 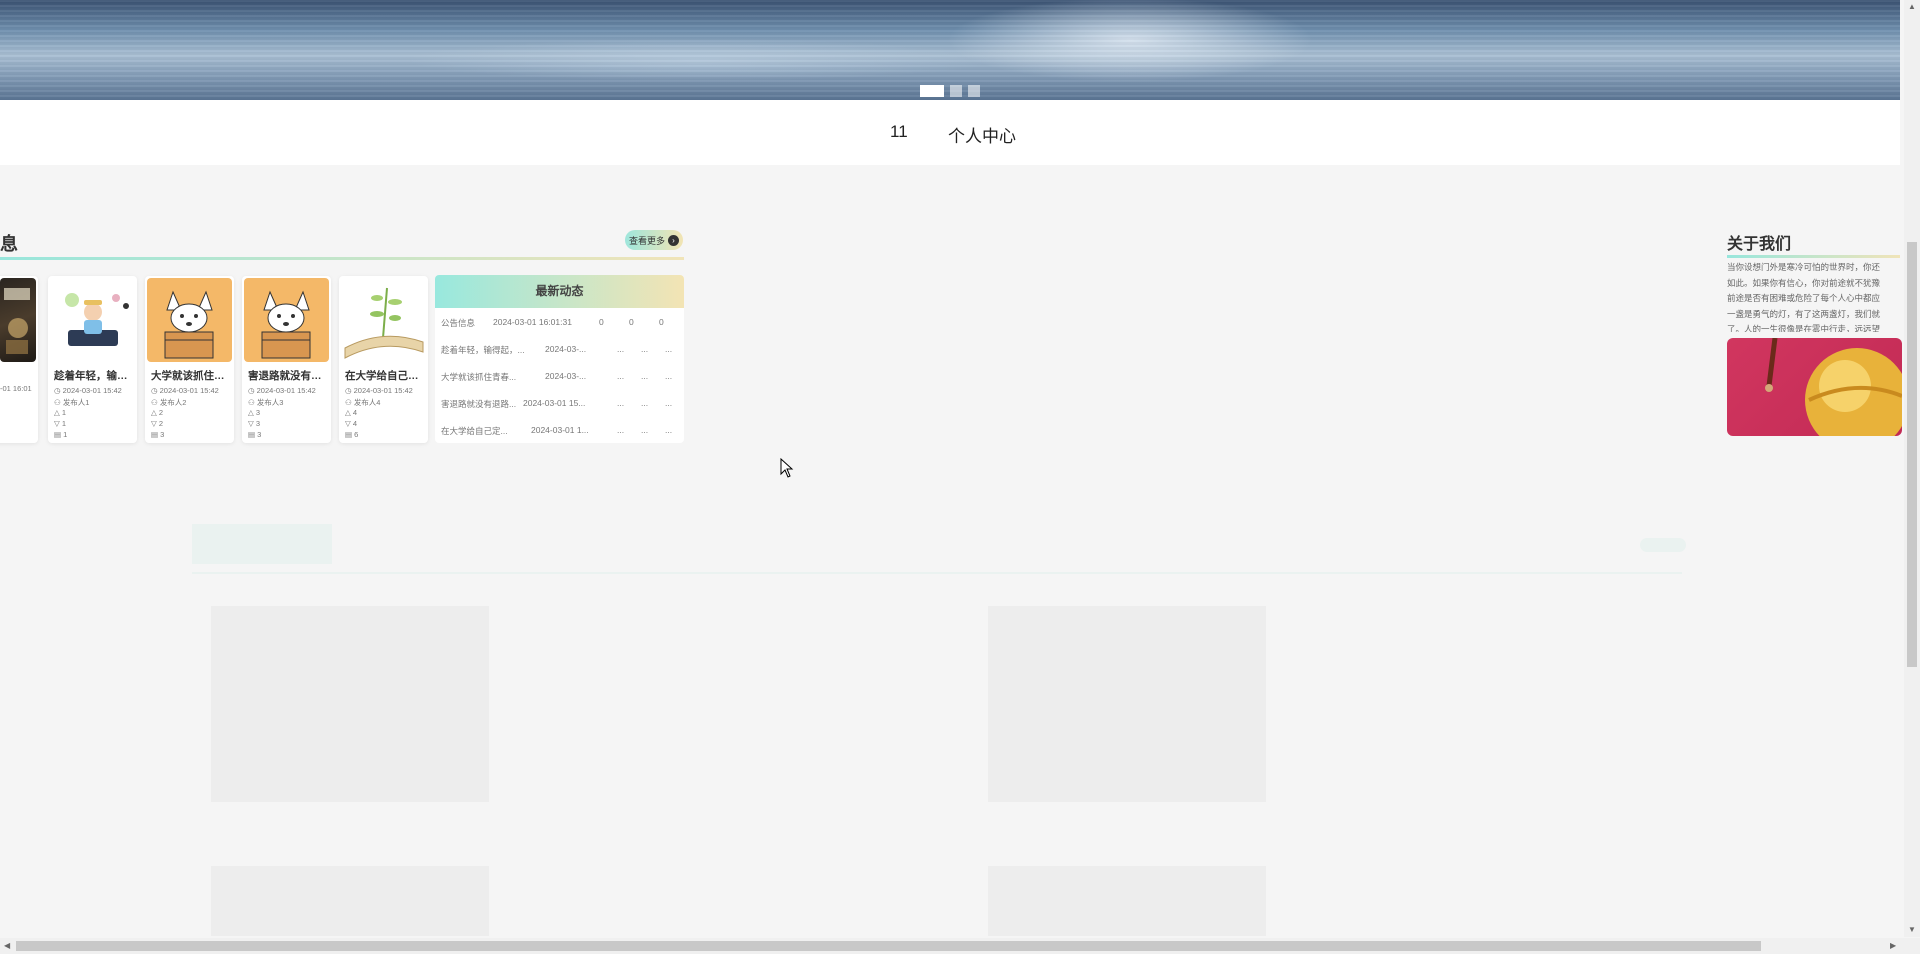 I want to click on horizontal-scroll-thumb, so click(x=888, y=946).